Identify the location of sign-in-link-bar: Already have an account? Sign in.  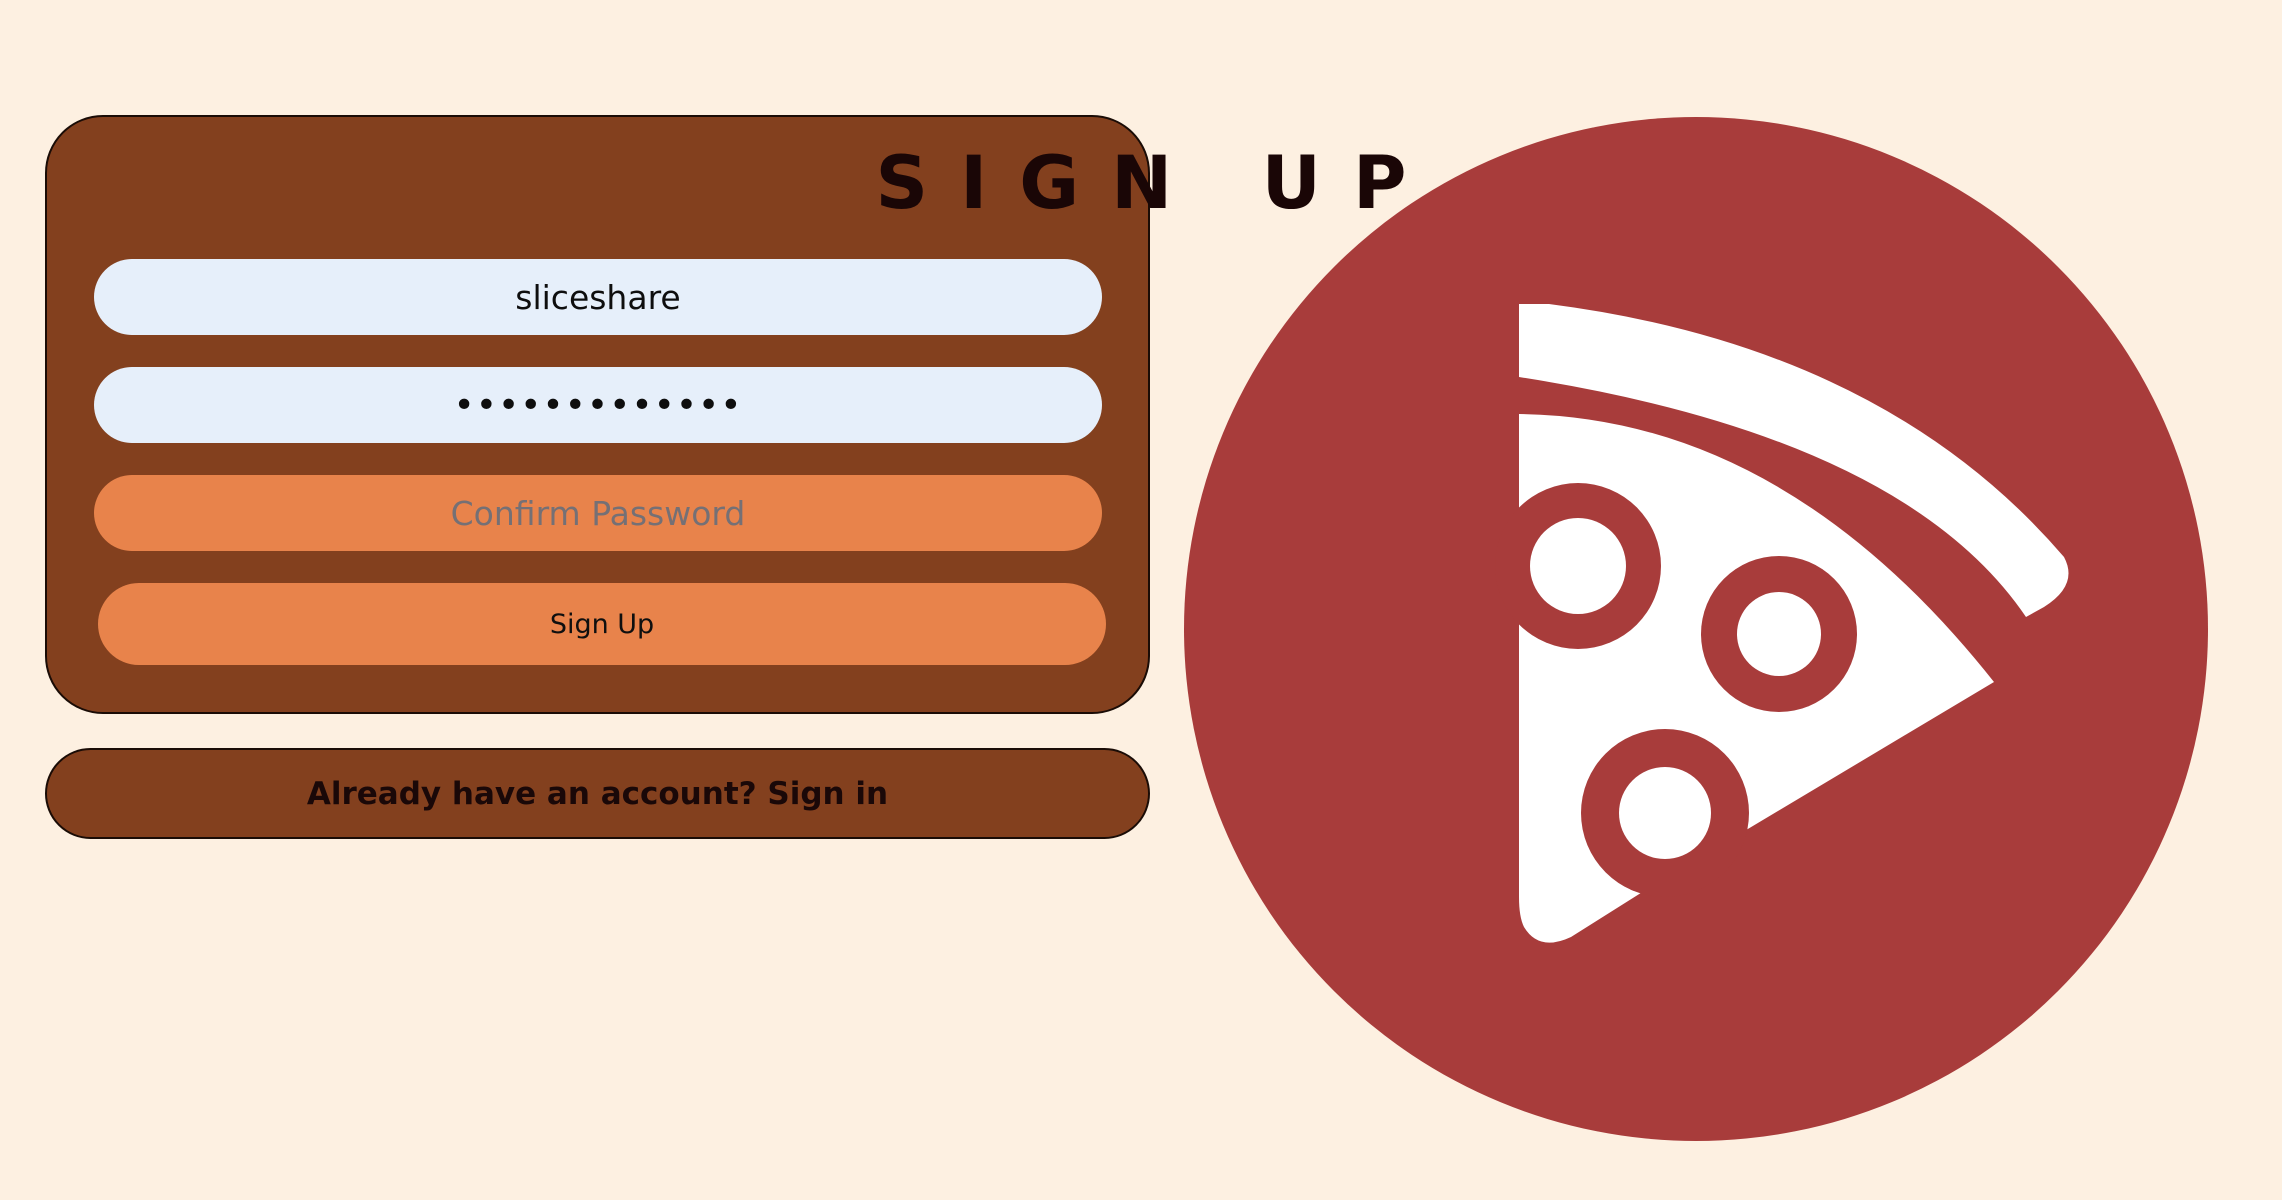
(597, 793).